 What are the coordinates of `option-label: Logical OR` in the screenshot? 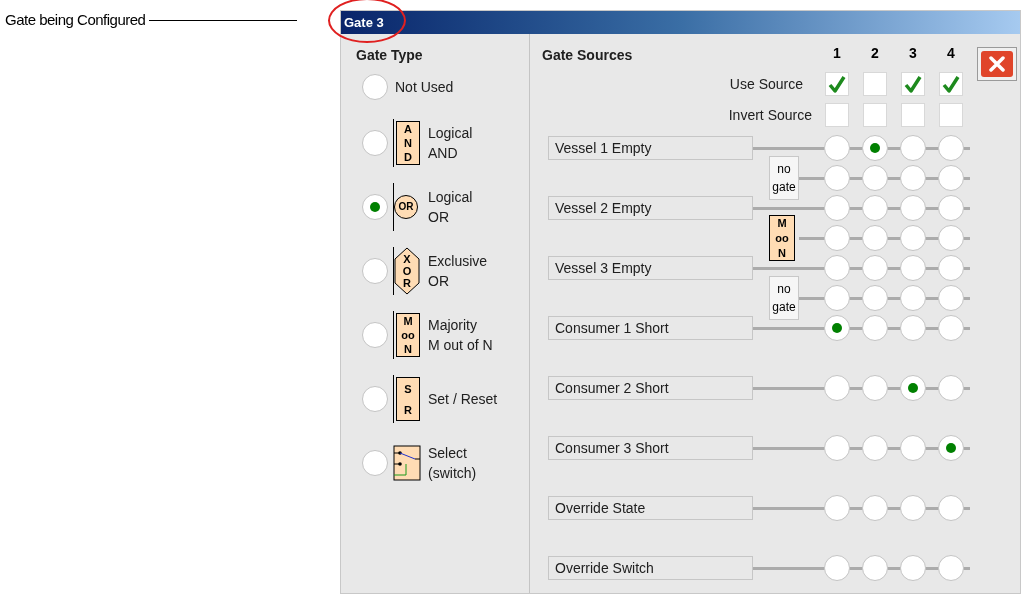 It's located at (450, 207).